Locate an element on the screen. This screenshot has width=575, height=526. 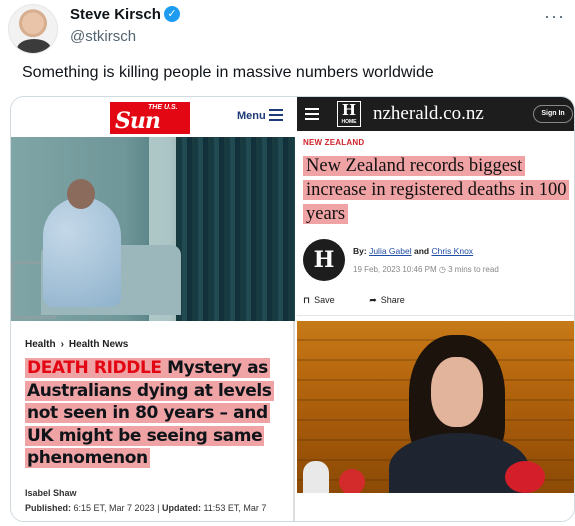
share-button: ➦ Share is located at coordinates (395, 300).